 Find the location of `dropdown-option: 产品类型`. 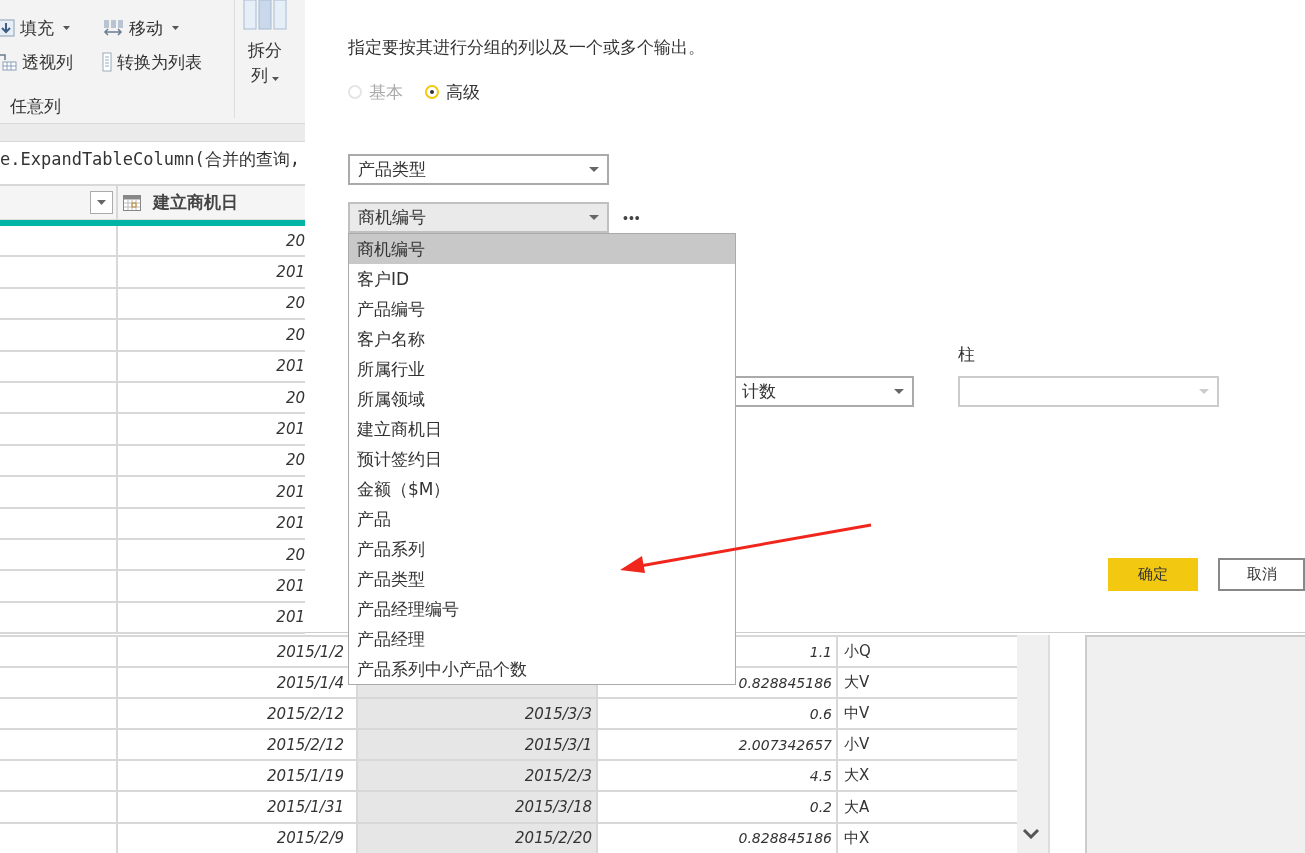

dropdown-option: 产品类型 is located at coordinates (542, 579).